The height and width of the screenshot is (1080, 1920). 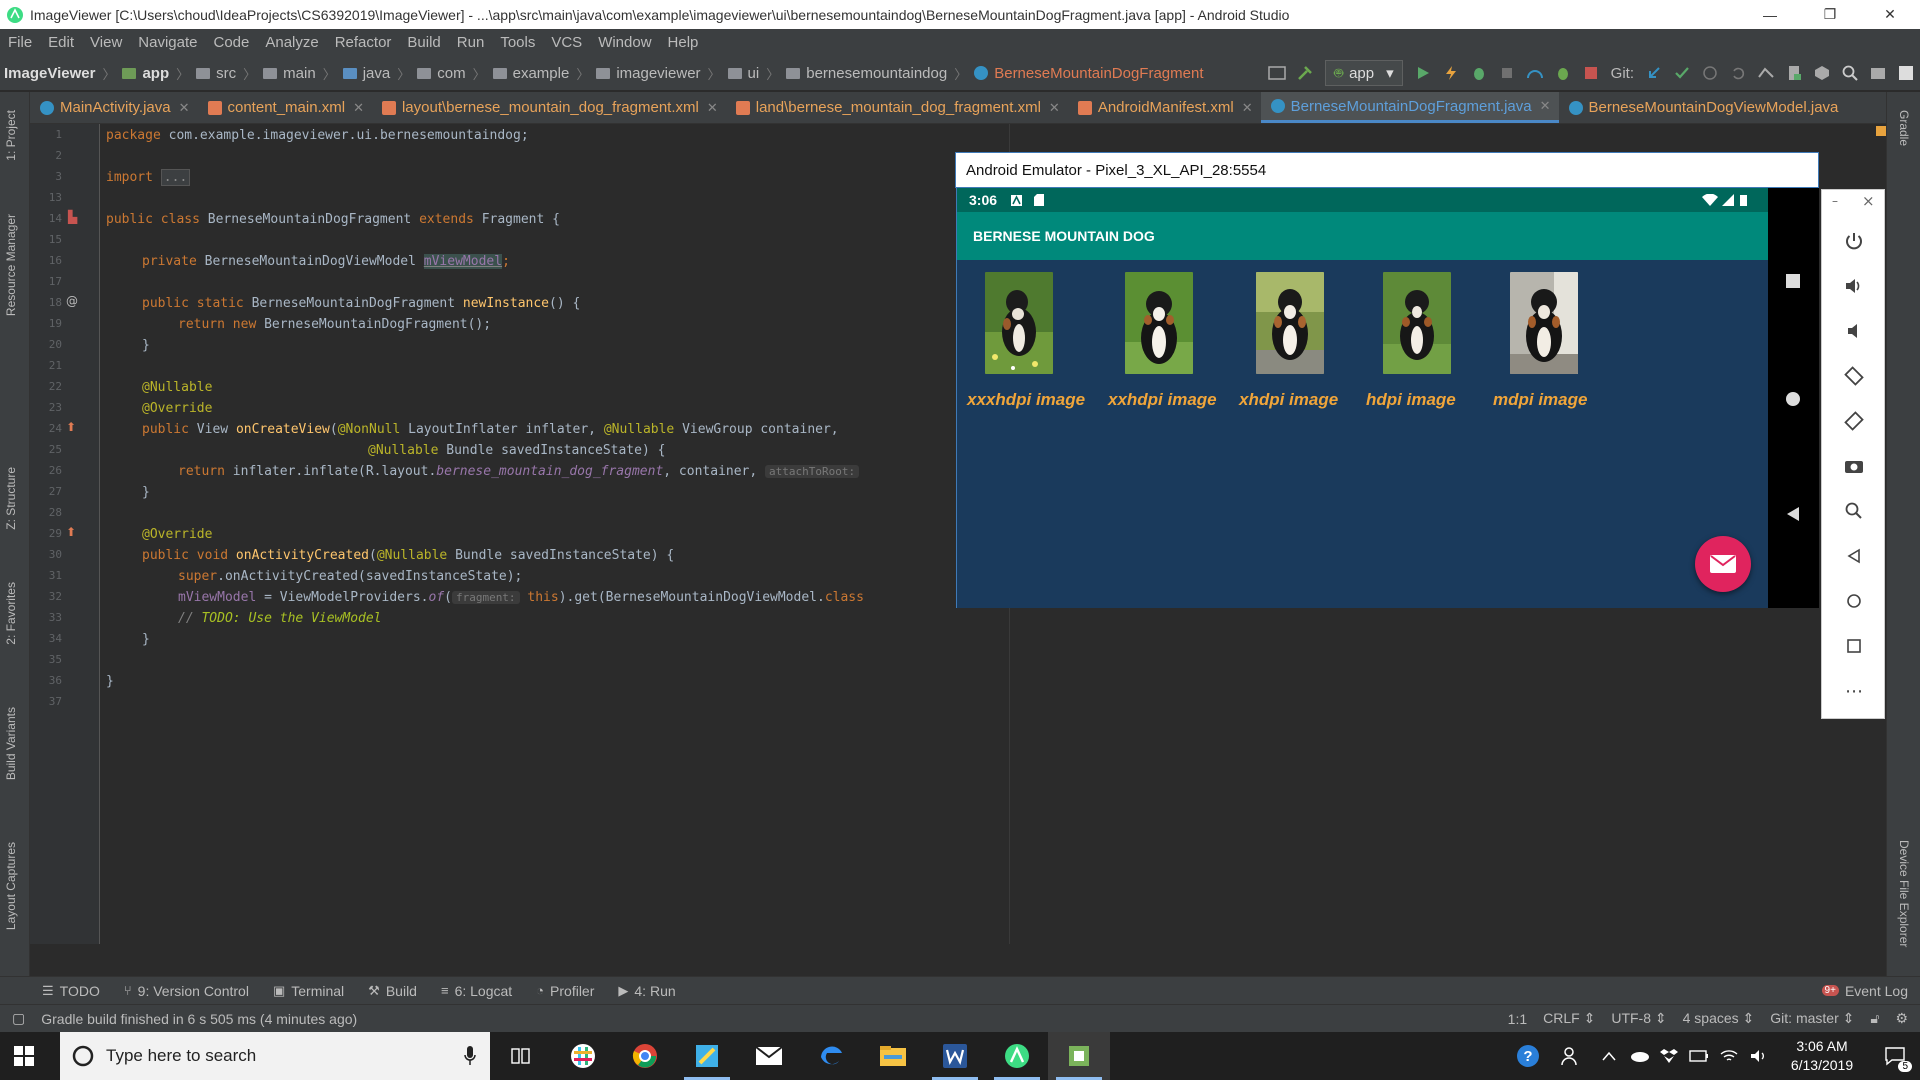 I want to click on lock-icon: 🔓︎, so click(x=1874, y=1018).